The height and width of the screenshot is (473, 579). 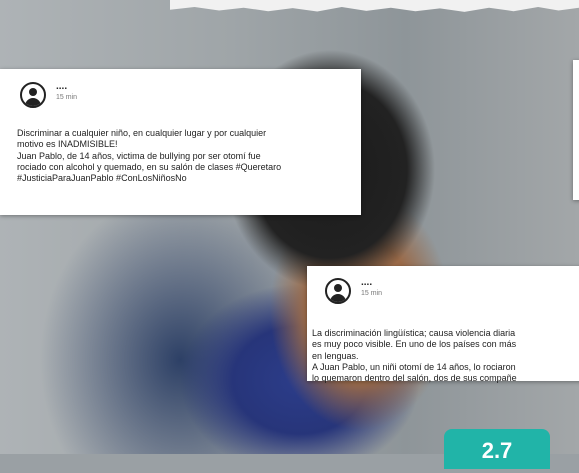 What do you see at coordinates (576, 130) in the screenshot?
I see `social-post-card-partial` at bounding box center [576, 130].